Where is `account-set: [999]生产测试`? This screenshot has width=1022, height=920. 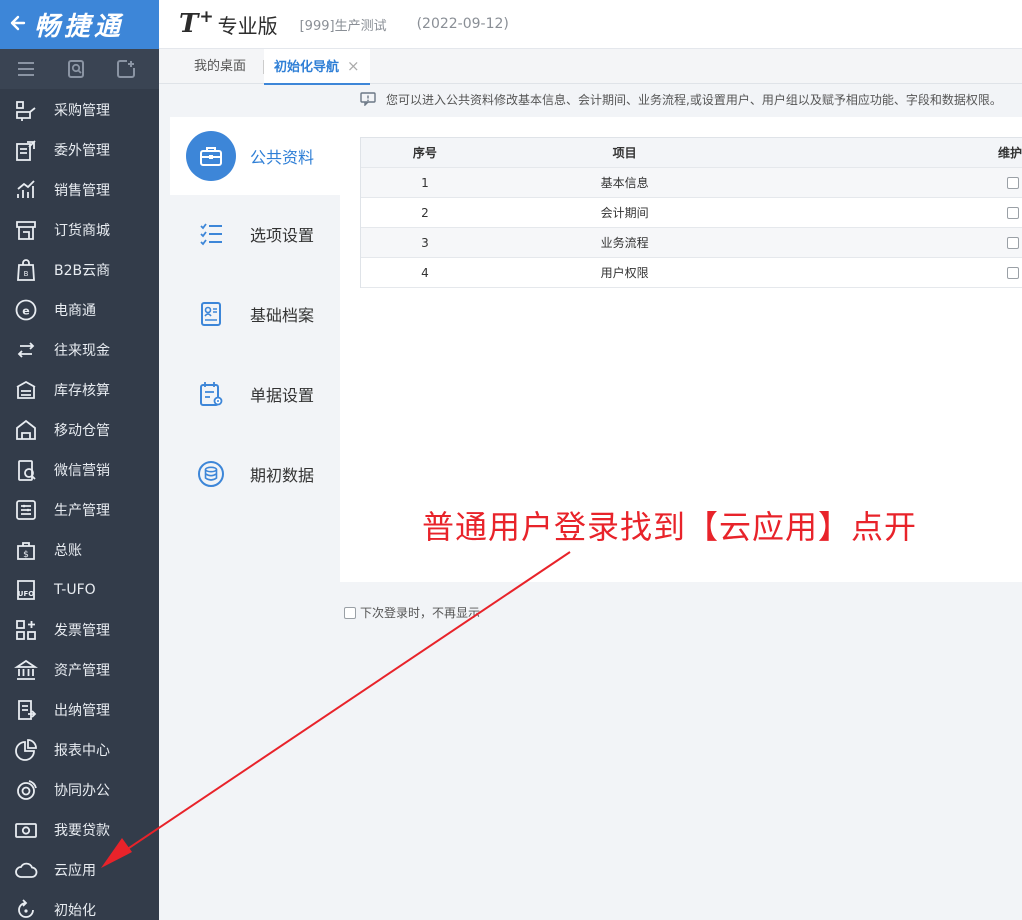
account-set: [999]生产测试 is located at coordinates (343, 26).